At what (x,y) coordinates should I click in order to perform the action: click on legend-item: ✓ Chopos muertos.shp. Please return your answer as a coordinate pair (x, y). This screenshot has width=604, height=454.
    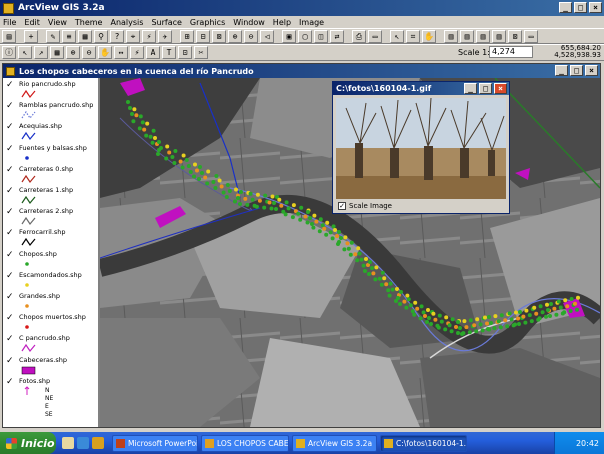
    Looking at the image, I should click on (51, 323).